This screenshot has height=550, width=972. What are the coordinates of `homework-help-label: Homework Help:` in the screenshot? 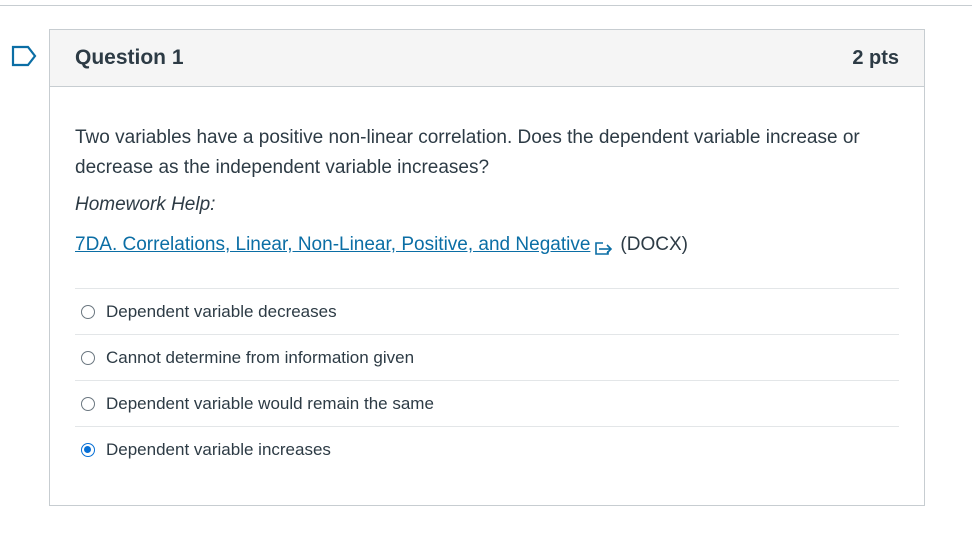 It's located at (145, 204).